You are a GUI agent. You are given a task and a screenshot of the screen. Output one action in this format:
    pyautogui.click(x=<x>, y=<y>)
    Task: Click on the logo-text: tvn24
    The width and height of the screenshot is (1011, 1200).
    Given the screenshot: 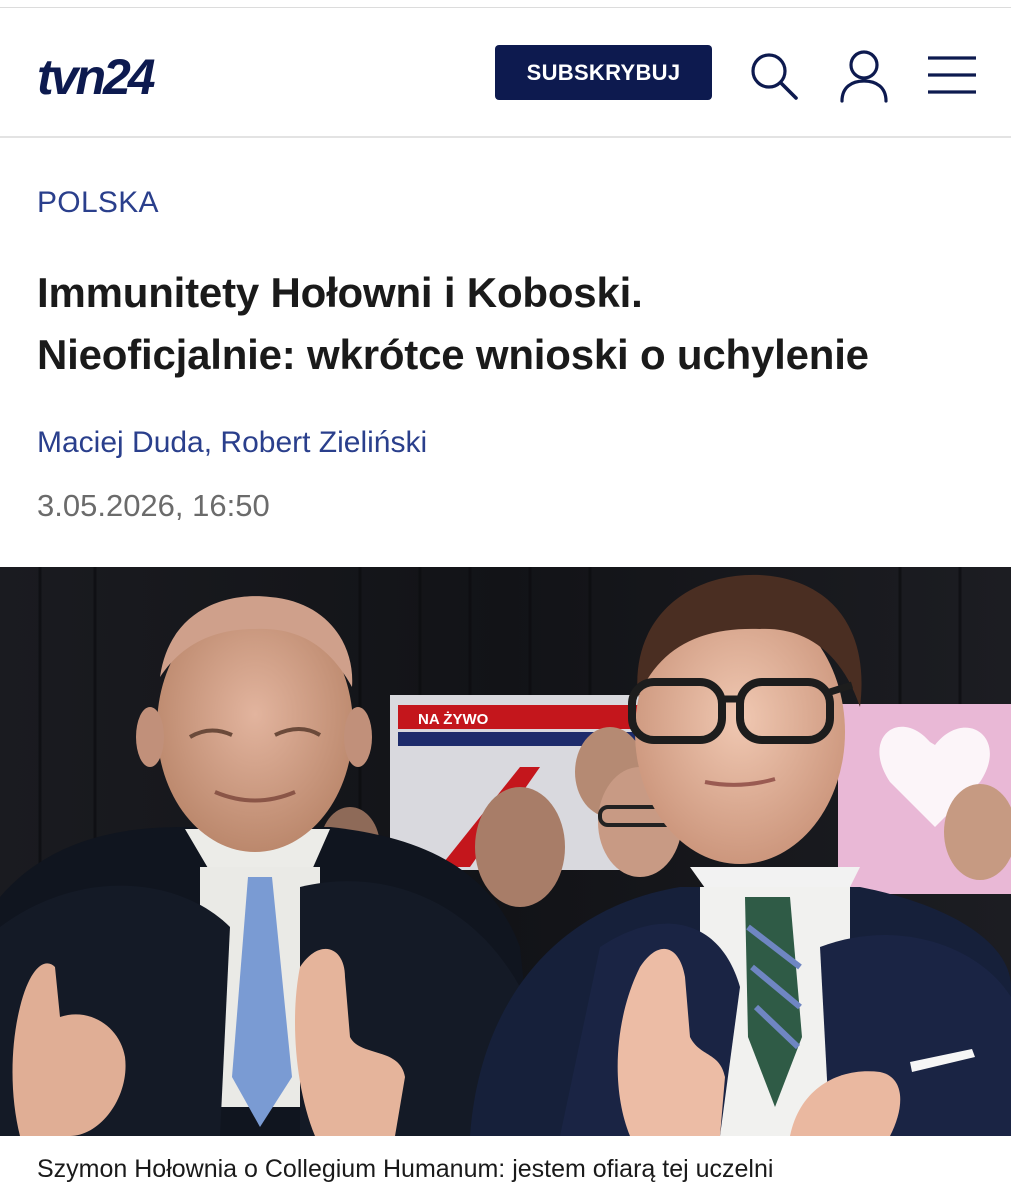 What is the action you would take?
    pyautogui.click(x=96, y=77)
    